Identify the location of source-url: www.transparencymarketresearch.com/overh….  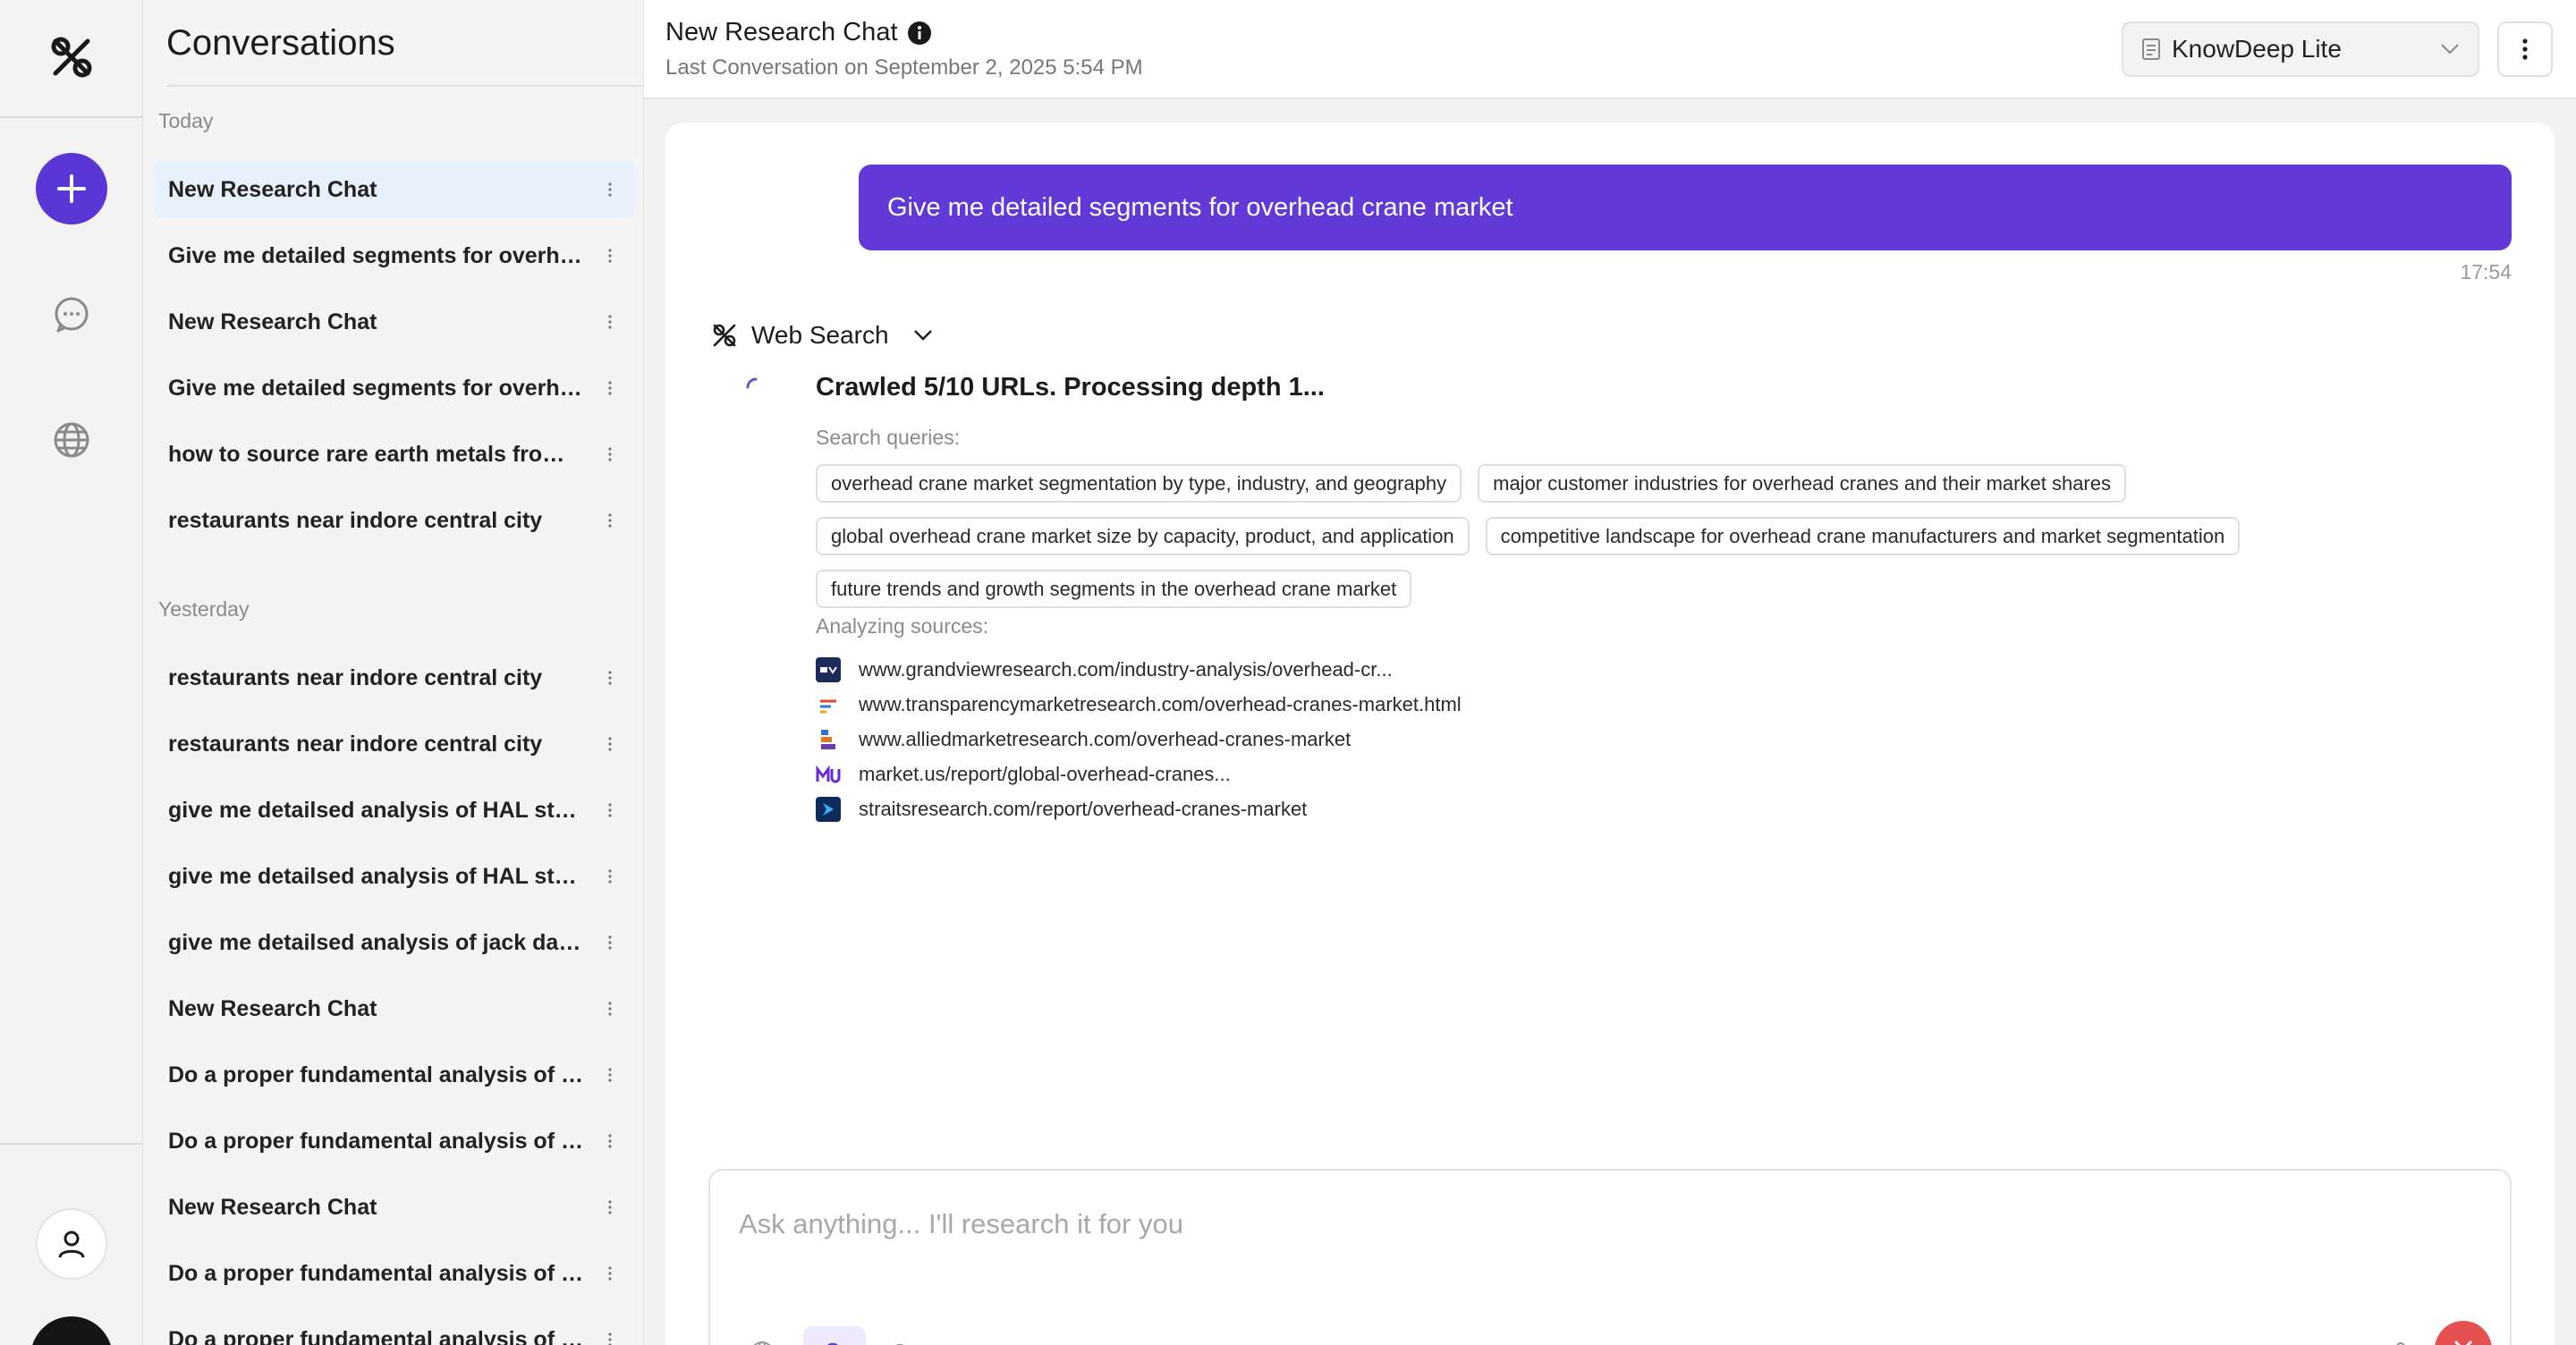
(1160, 703).